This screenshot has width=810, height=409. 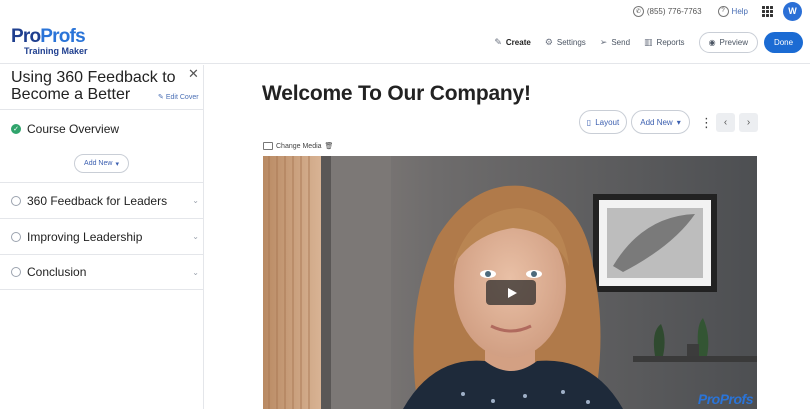 What do you see at coordinates (706, 122) in the screenshot?
I see `kebab-icon: ⋮` at bounding box center [706, 122].